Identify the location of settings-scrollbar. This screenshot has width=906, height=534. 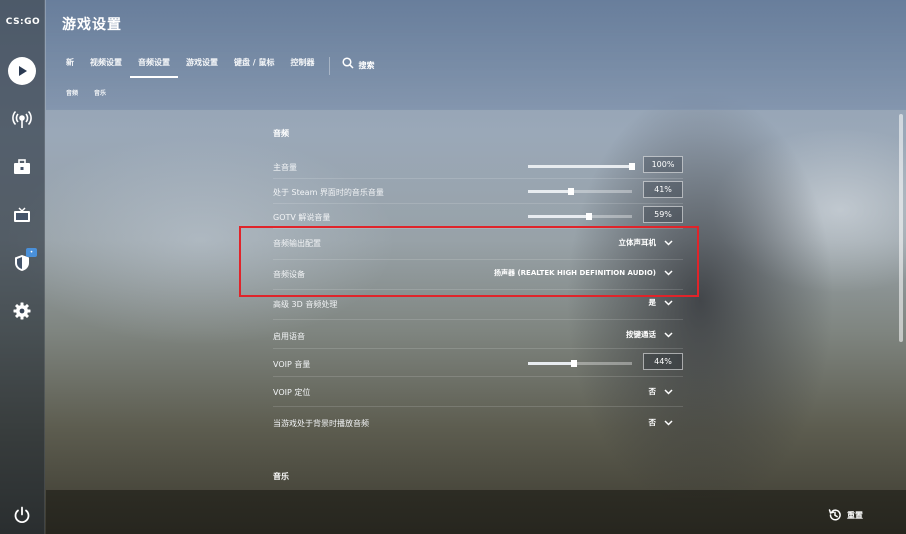
(901, 228).